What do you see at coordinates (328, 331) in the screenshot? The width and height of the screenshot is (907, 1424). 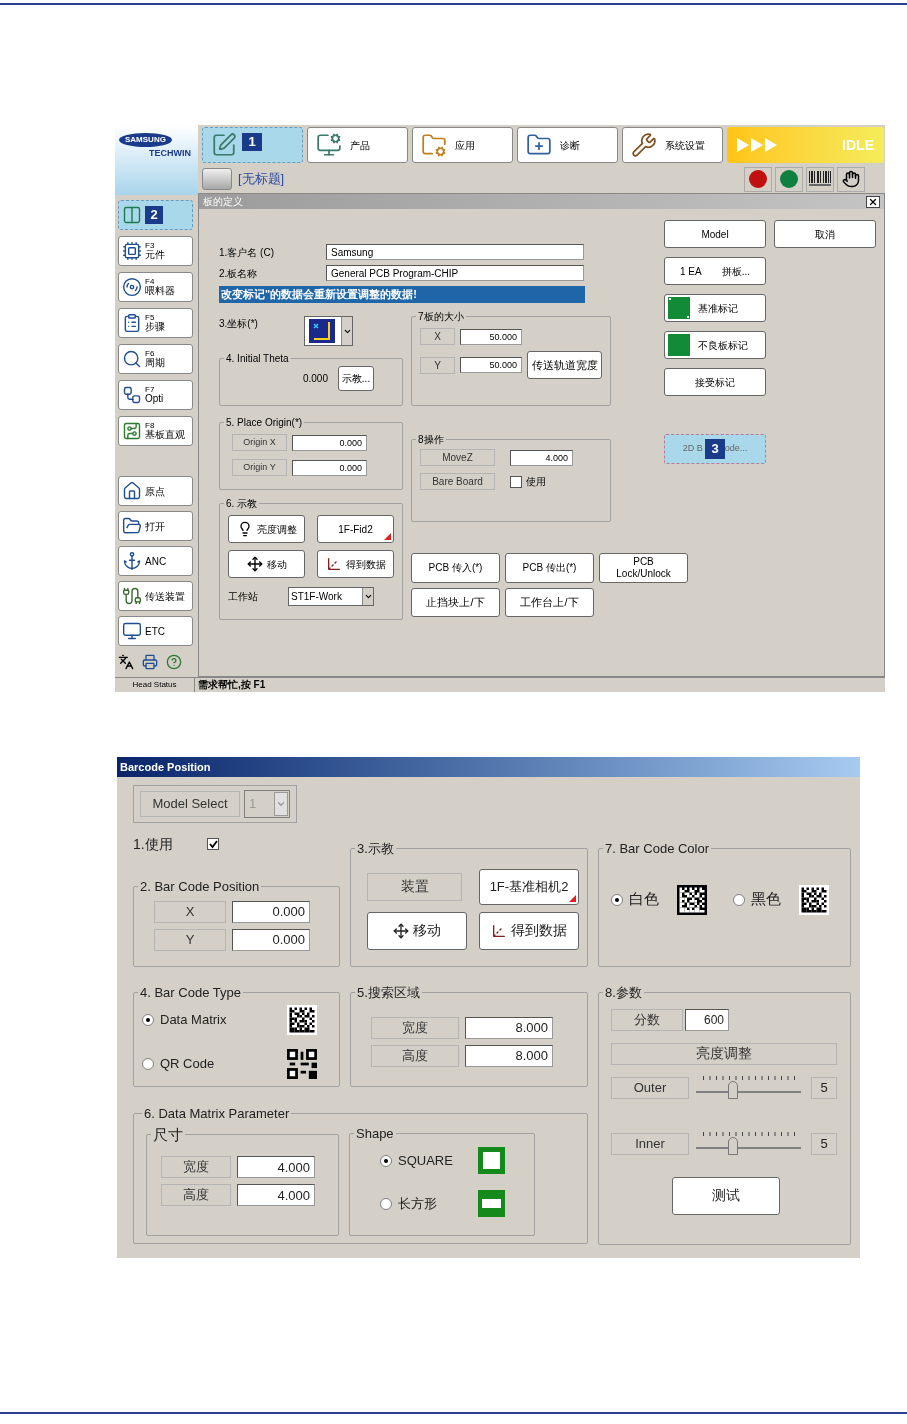 I see `coordinate-dropdown` at bounding box center [328, 331].